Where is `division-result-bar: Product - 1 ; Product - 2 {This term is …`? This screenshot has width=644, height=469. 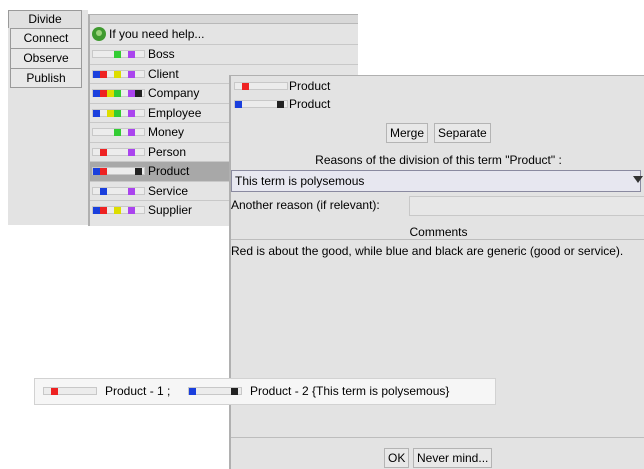
division-result-bar: Product - 1 ; Product - 2 {This term is … is located at coordinates (265, 391).